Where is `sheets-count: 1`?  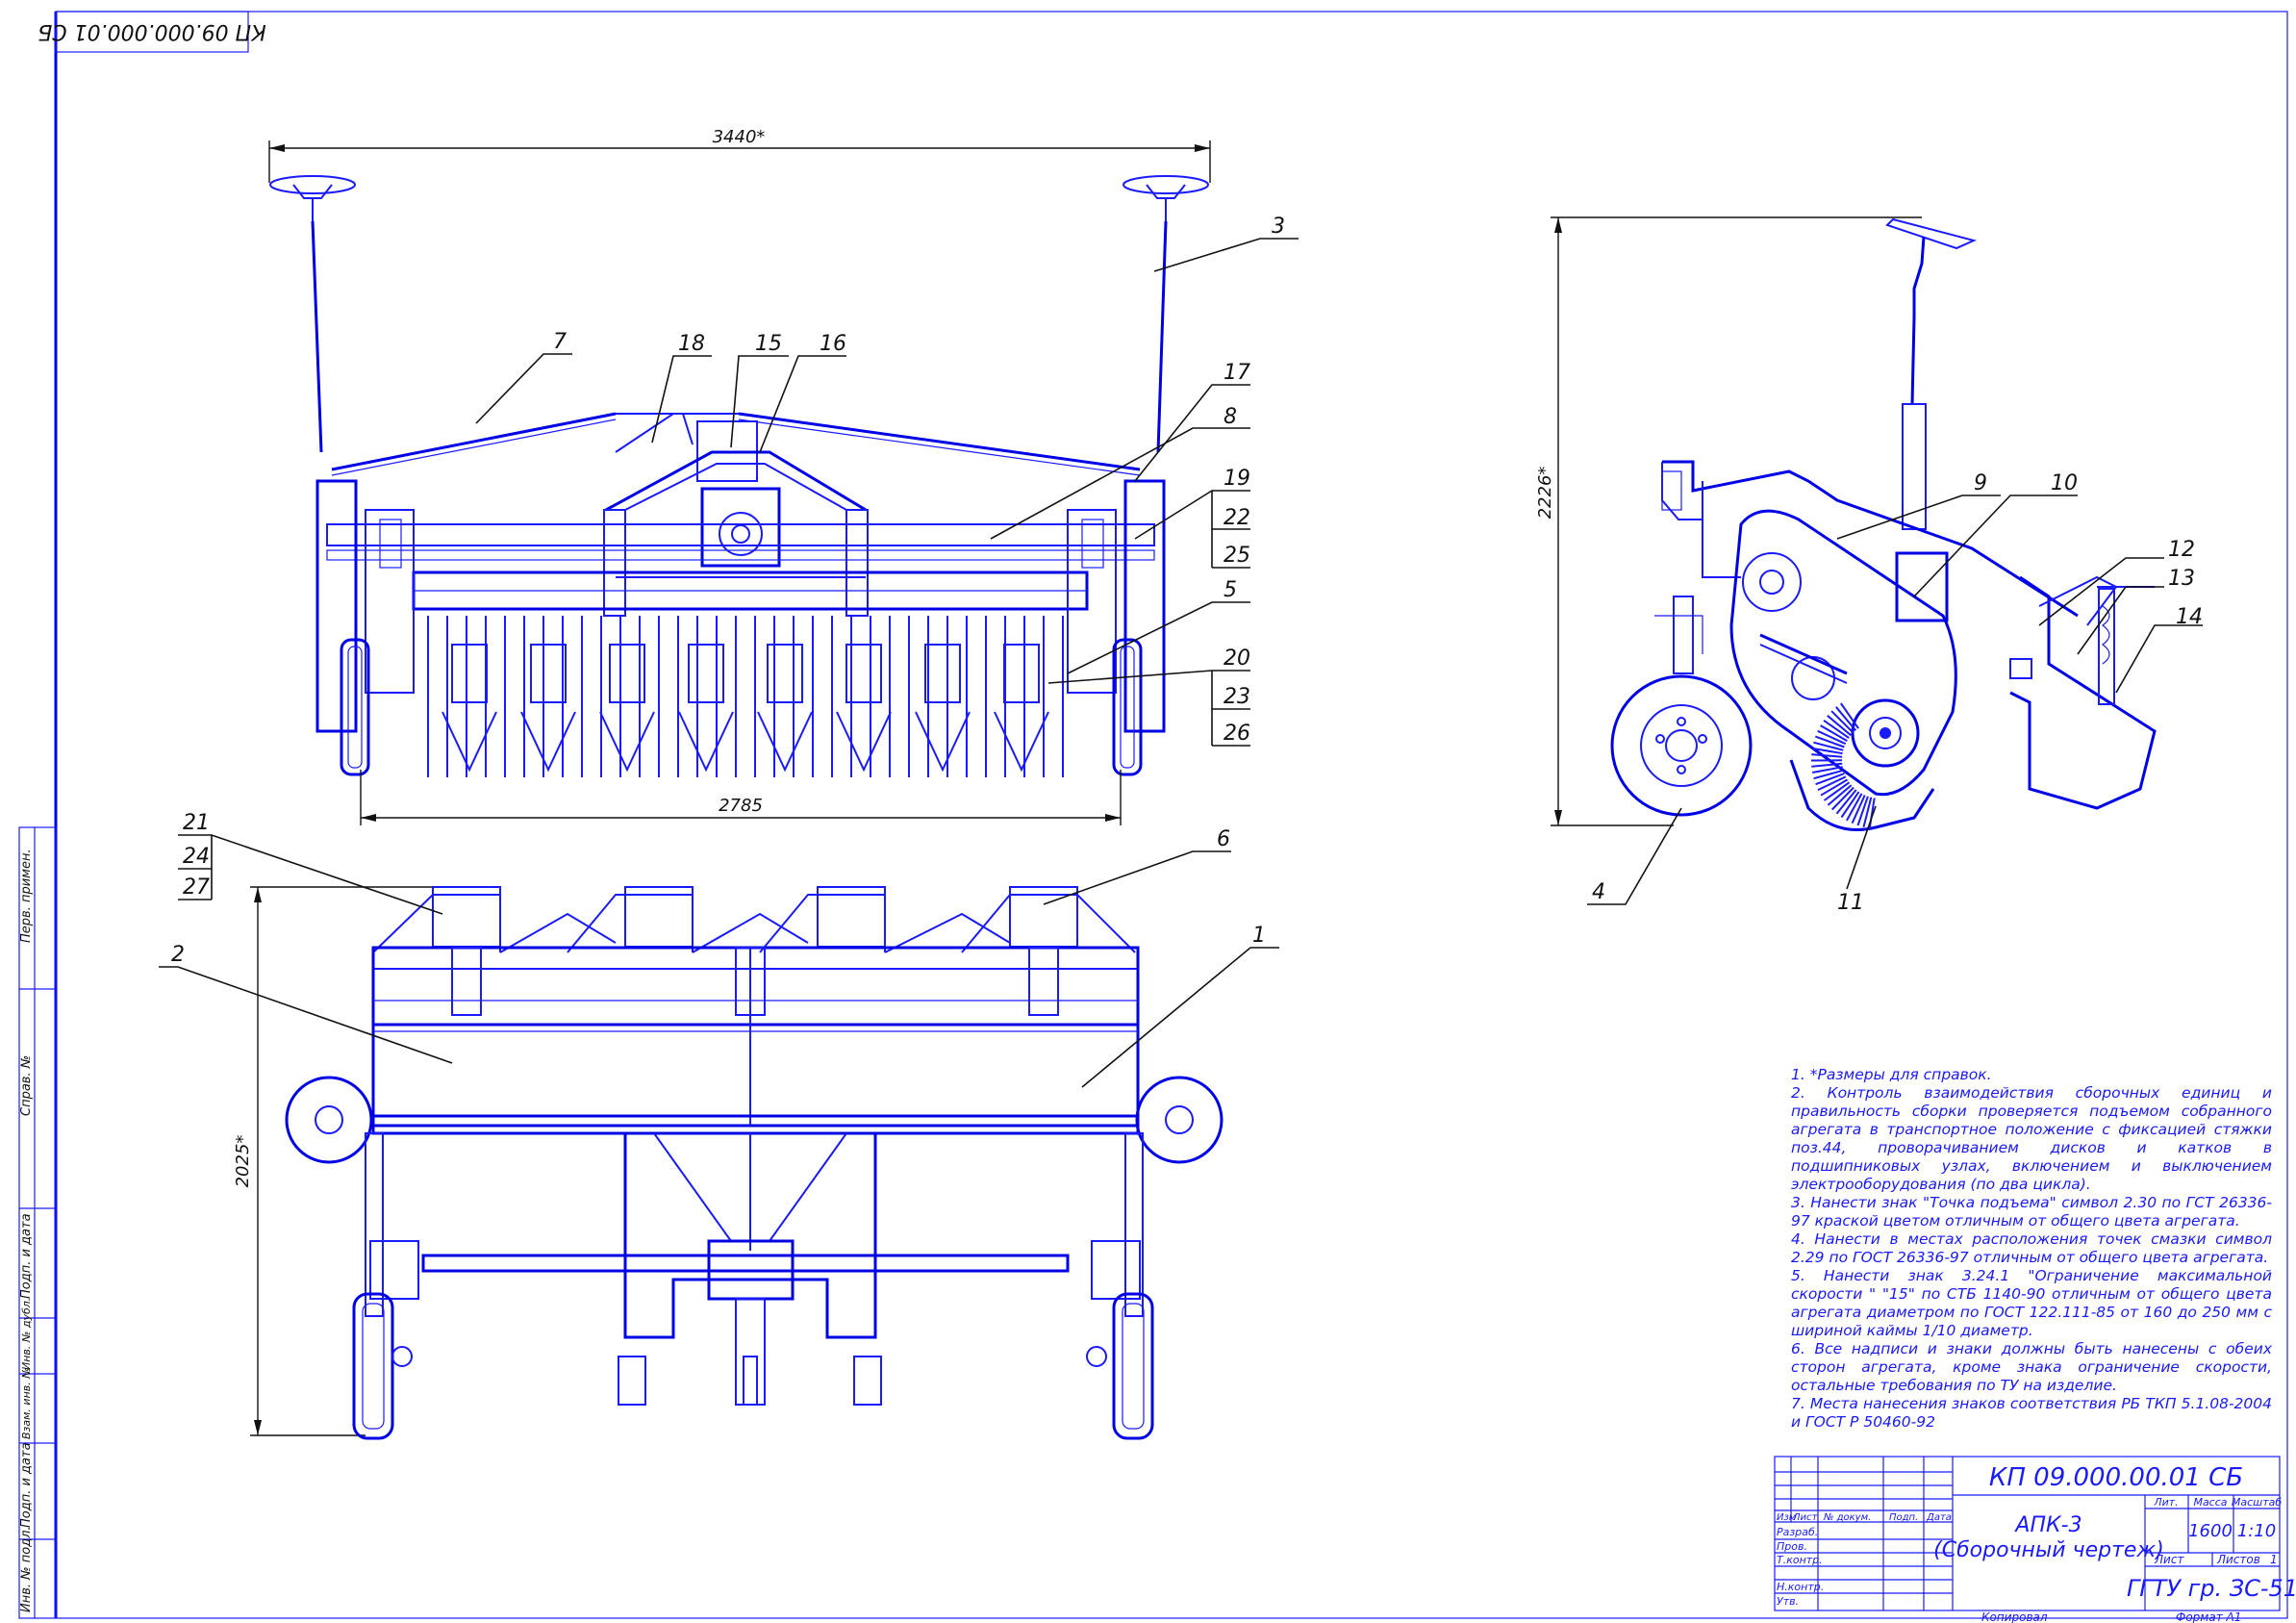 sheets-count: 1 is located at coordinates (2274, 1559).